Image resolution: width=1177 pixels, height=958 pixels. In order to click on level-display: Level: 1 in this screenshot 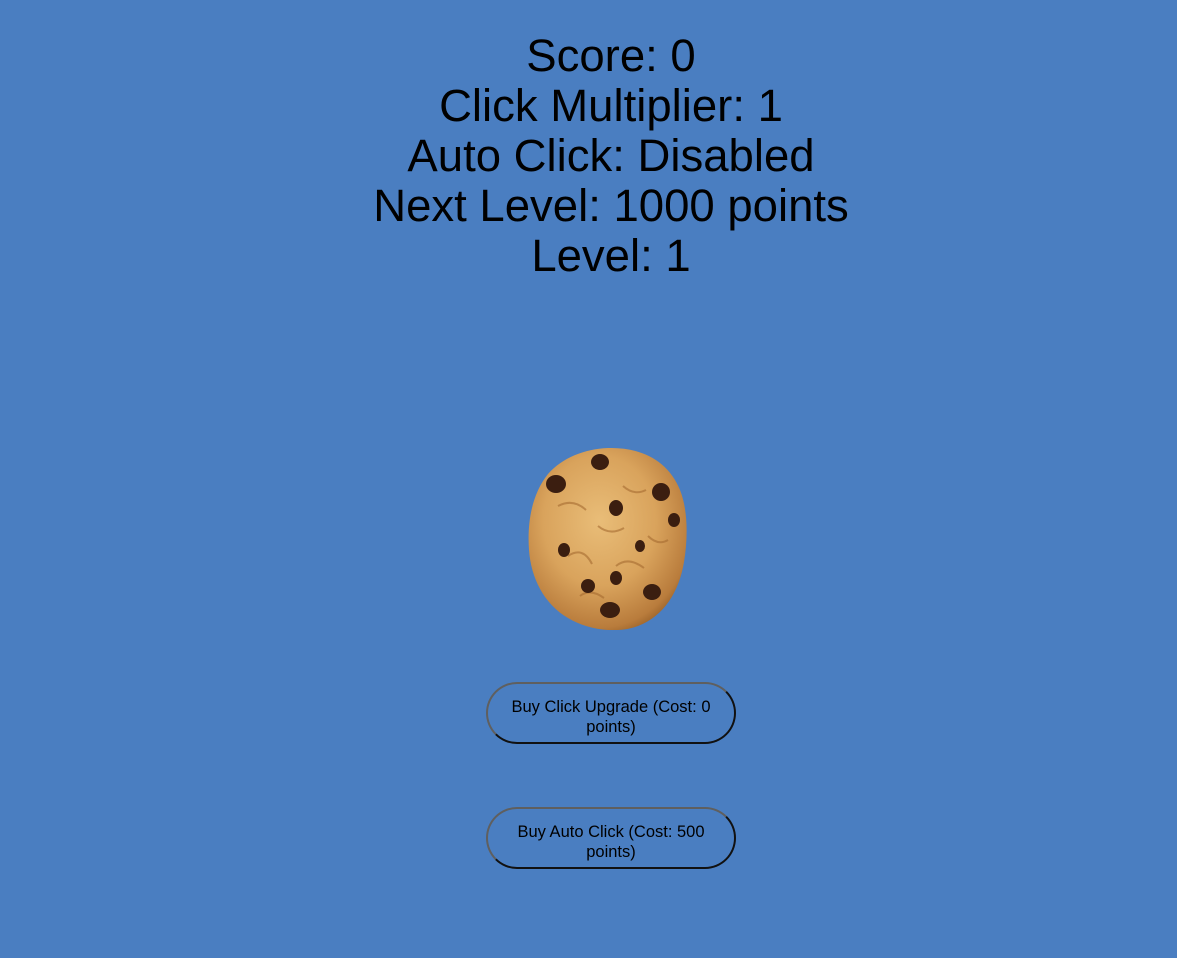, I will do `click(611, 255)`.